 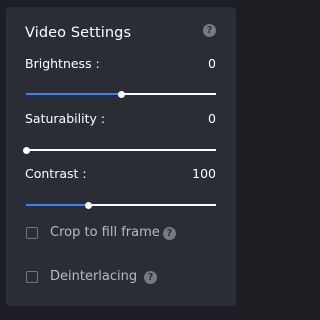 What do you see at coordinates (212, 118) in the screenshot?
I see `saturability-value: 0` at bounding box center [212, 118].